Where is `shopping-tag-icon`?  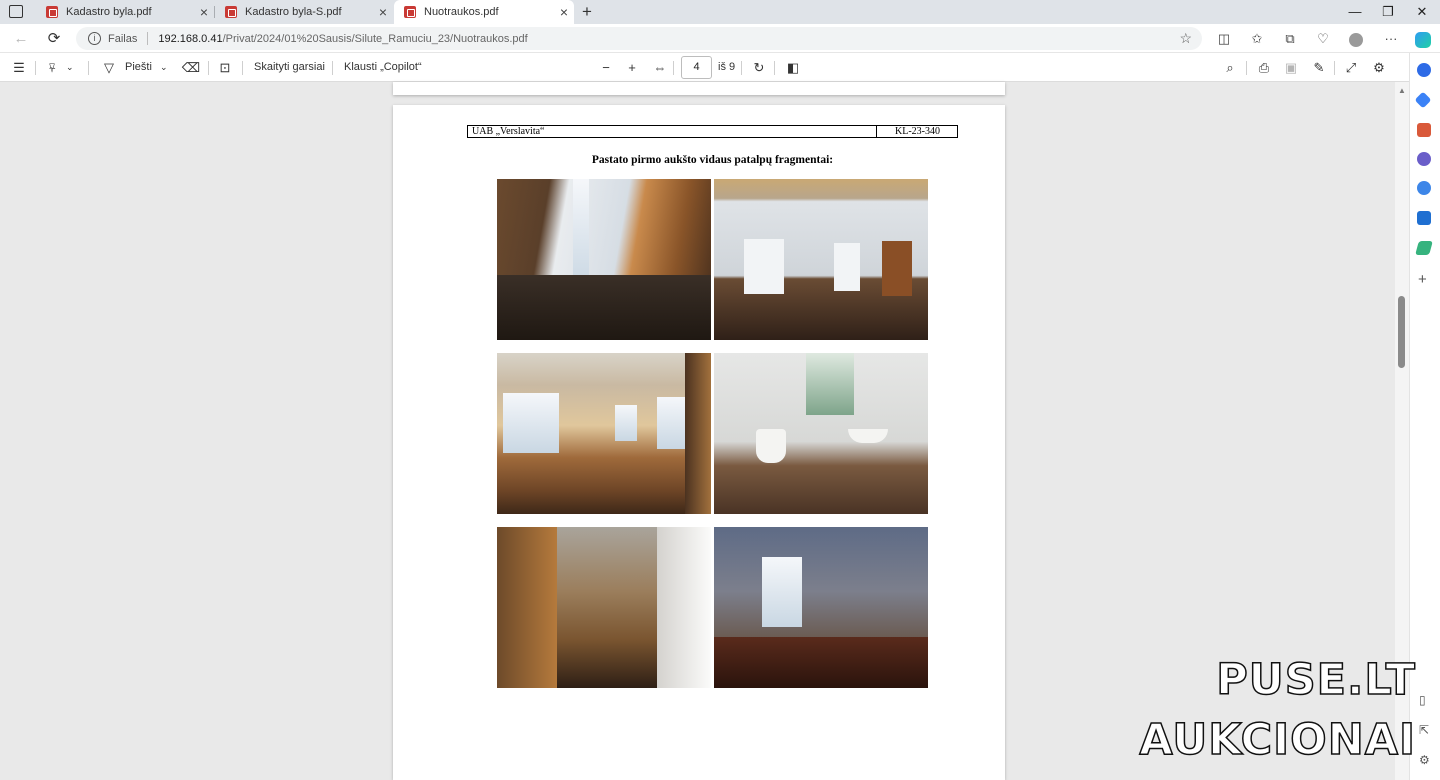
shopping-tag-icon is located at coordinates (1423, 100).